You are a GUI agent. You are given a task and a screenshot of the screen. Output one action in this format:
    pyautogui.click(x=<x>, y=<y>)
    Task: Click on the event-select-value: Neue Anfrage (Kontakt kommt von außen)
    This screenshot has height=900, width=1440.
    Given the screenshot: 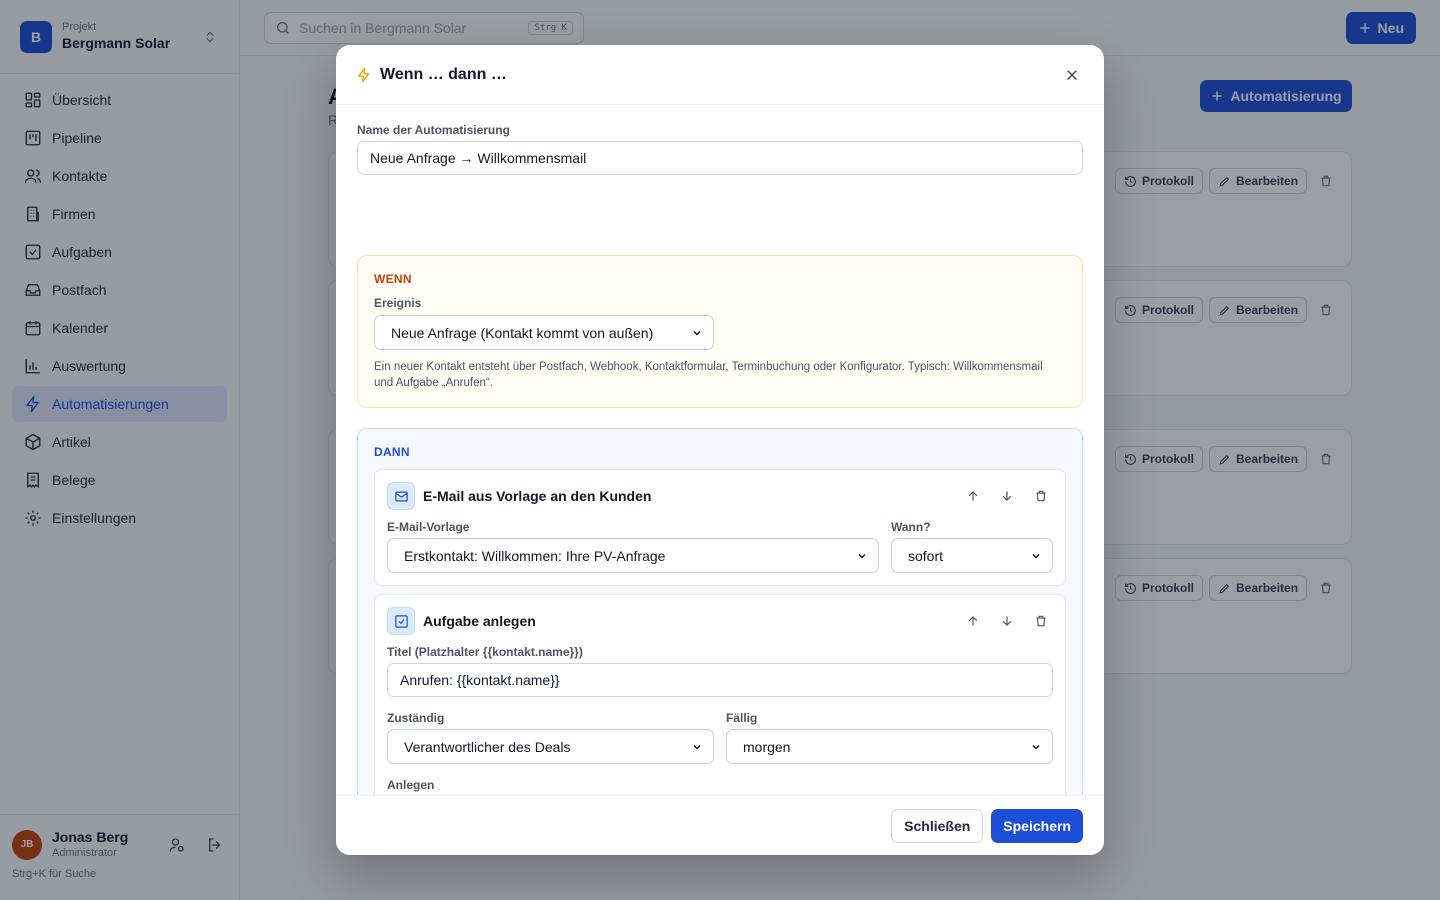 What is the action you would take?
    pyautogui.click(x=522, y=332)
    